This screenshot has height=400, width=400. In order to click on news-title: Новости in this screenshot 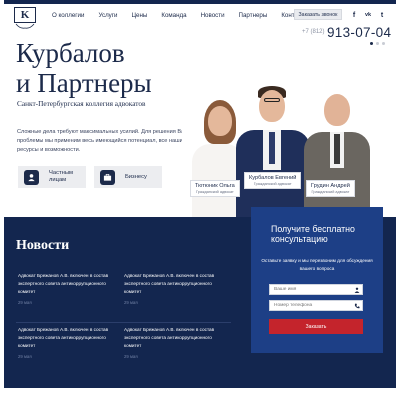, I will do `click(43, 245)`.